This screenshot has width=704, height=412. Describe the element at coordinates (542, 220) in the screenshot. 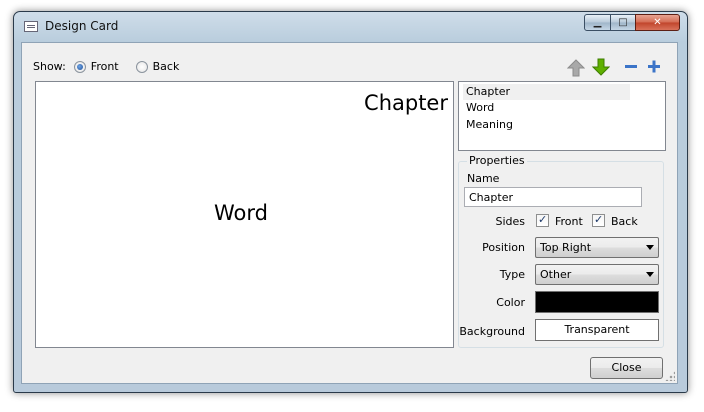

I see `sides-front-checkbox` at that location.